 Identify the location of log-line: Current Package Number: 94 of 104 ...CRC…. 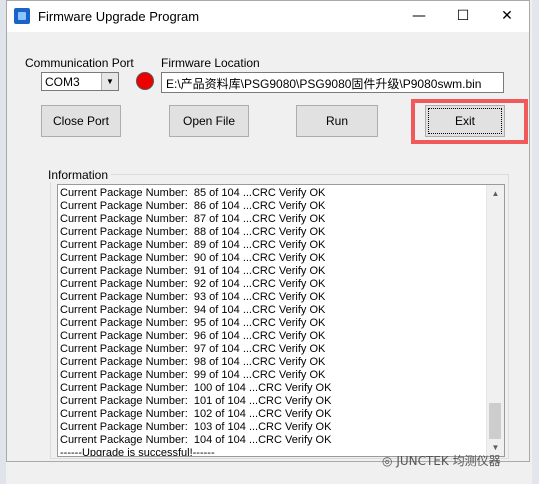
(193, 310).